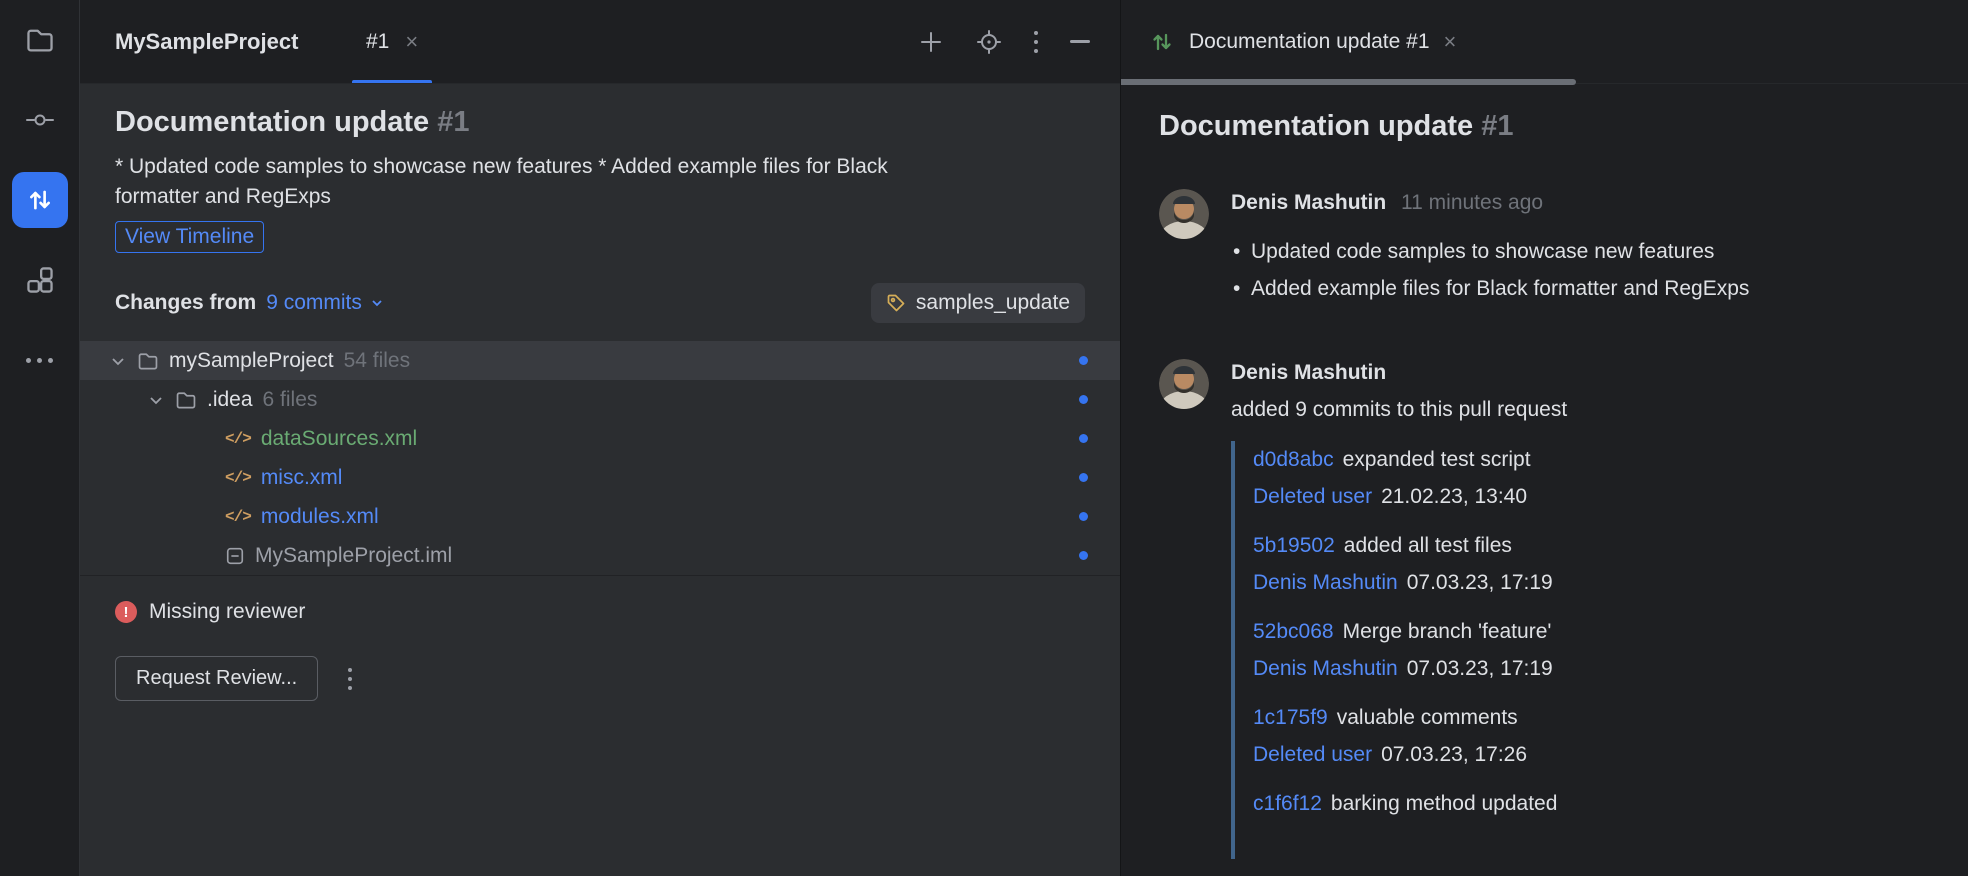 Image resolution: width=1968 pixels, height=876 pixels. I want to click on commit-hash-link: c1f6f12, so click(1287, 803).